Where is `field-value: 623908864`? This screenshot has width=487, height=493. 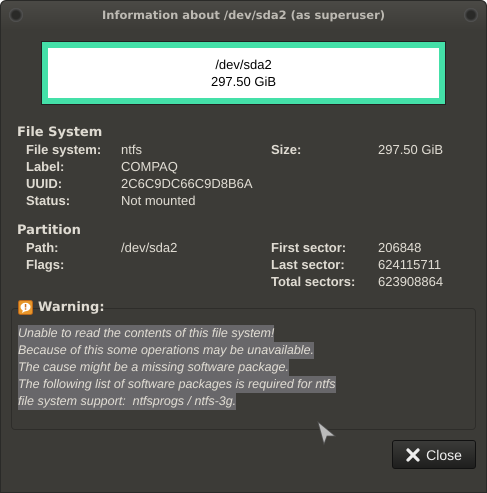 field-value: 623908864 is located at coordinates (411, 281).